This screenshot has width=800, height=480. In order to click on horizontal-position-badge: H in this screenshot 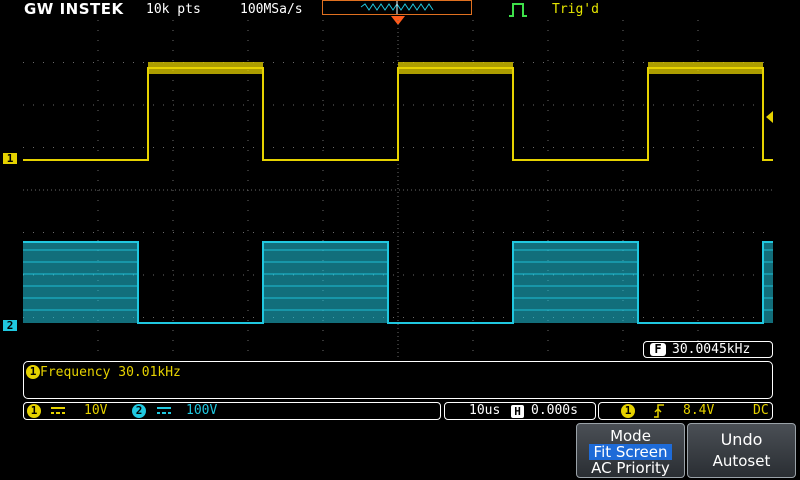, I will do `click(517, 411)`.